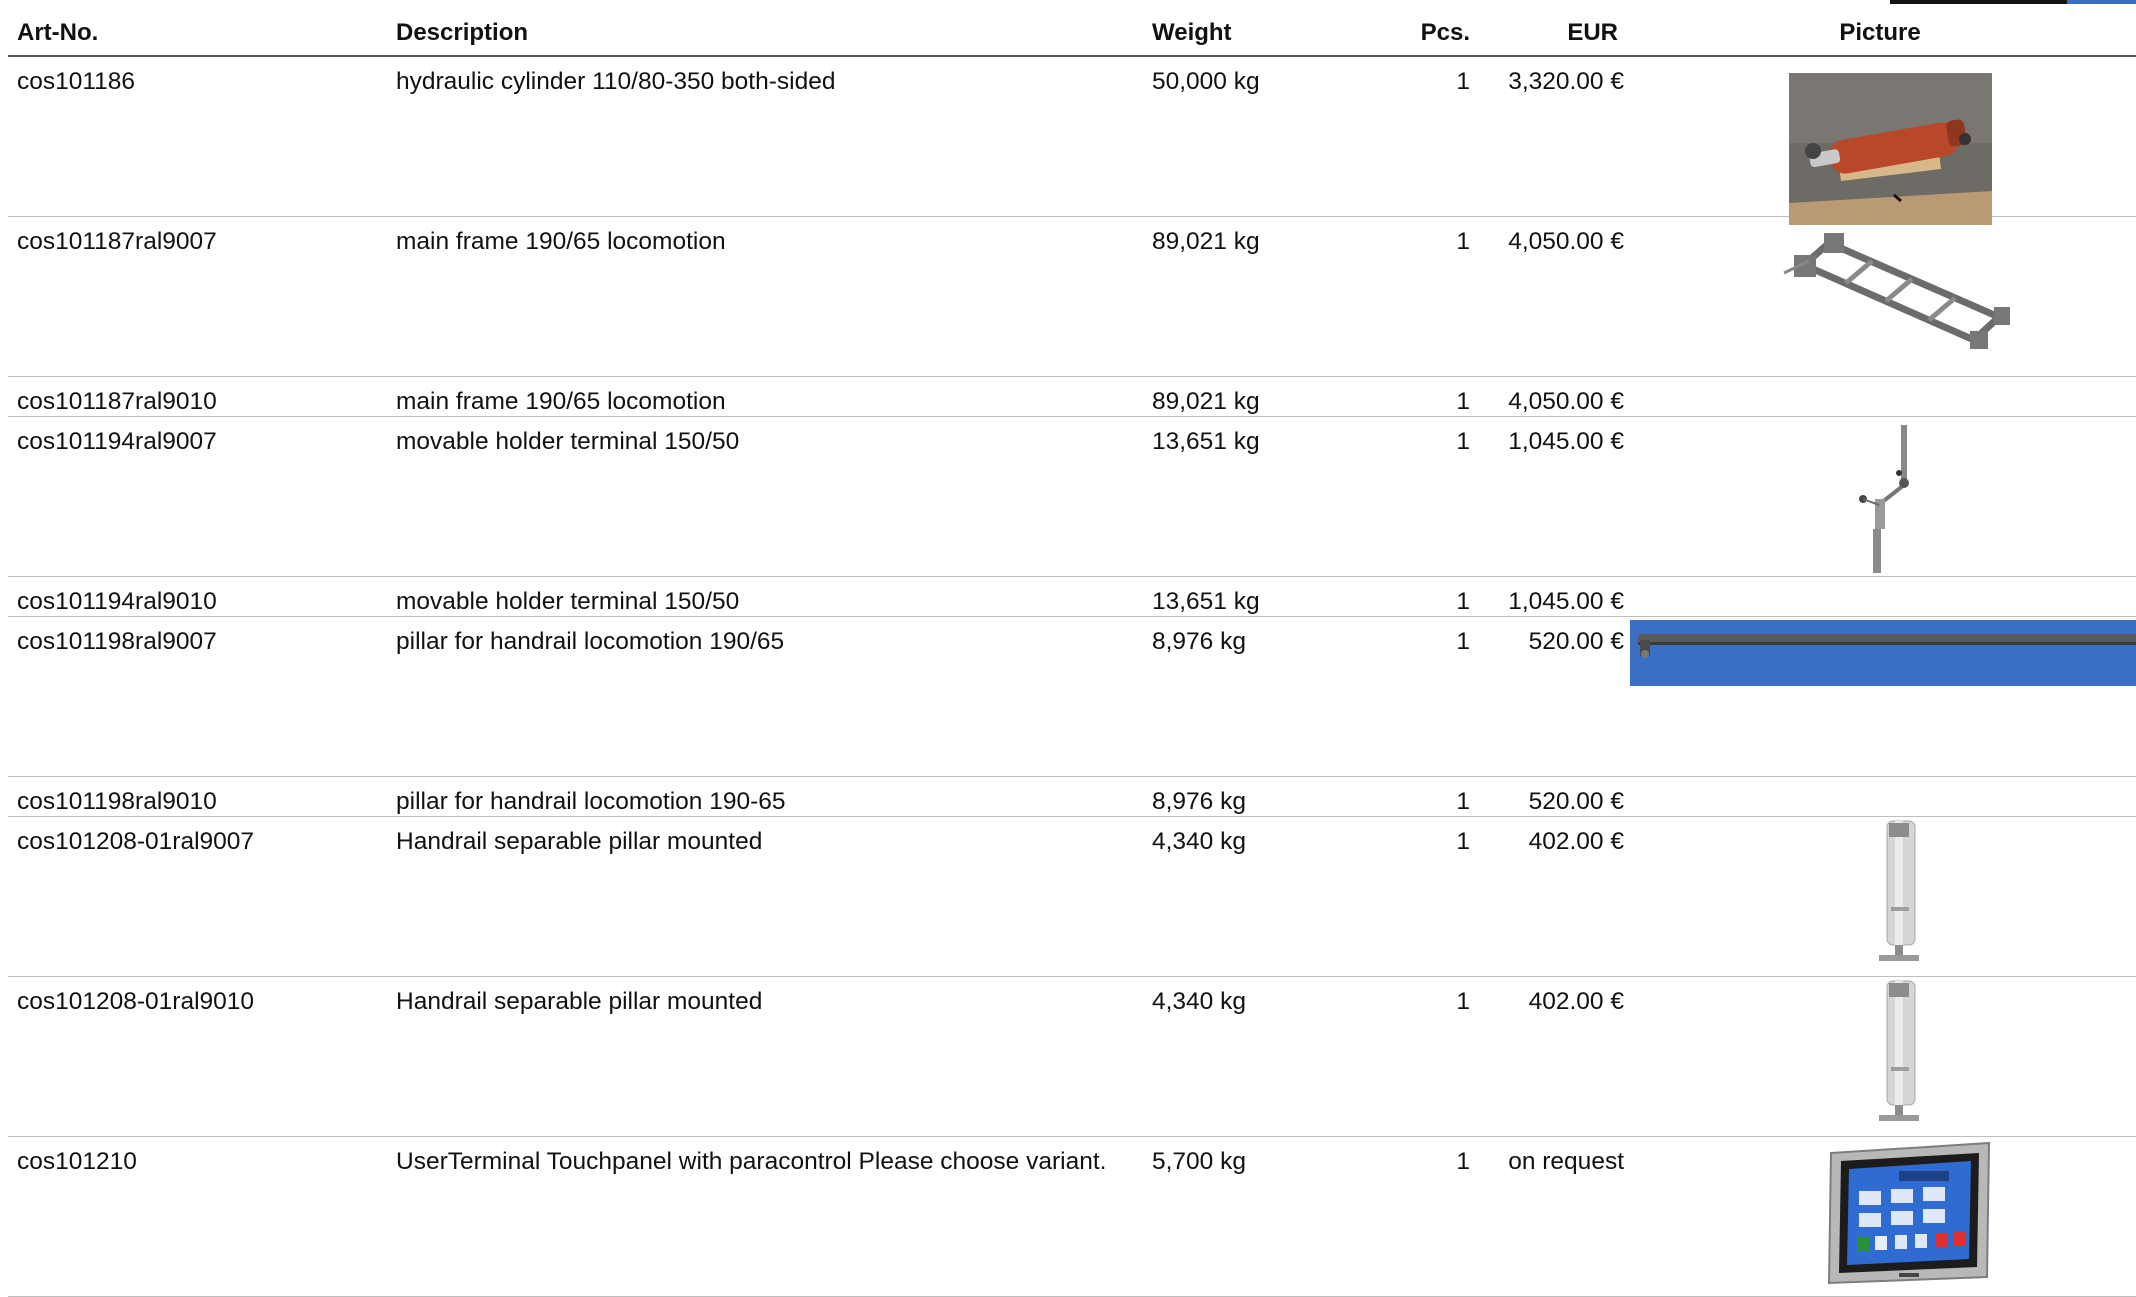  Describe the element at coordinates (774, 696) in the screenshot. I see `description-cell: pillar for handrail locomotion 190/65` at that location.